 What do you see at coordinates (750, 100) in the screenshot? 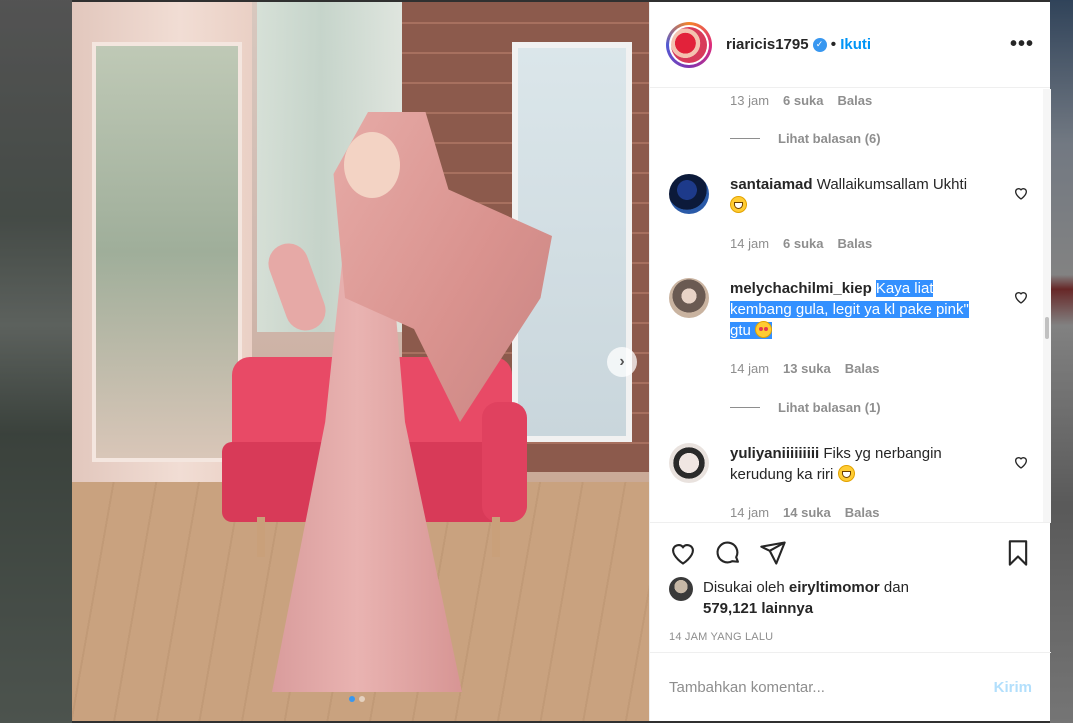
I see `comment-time: 13 jam` at bounding box center [750, 100].